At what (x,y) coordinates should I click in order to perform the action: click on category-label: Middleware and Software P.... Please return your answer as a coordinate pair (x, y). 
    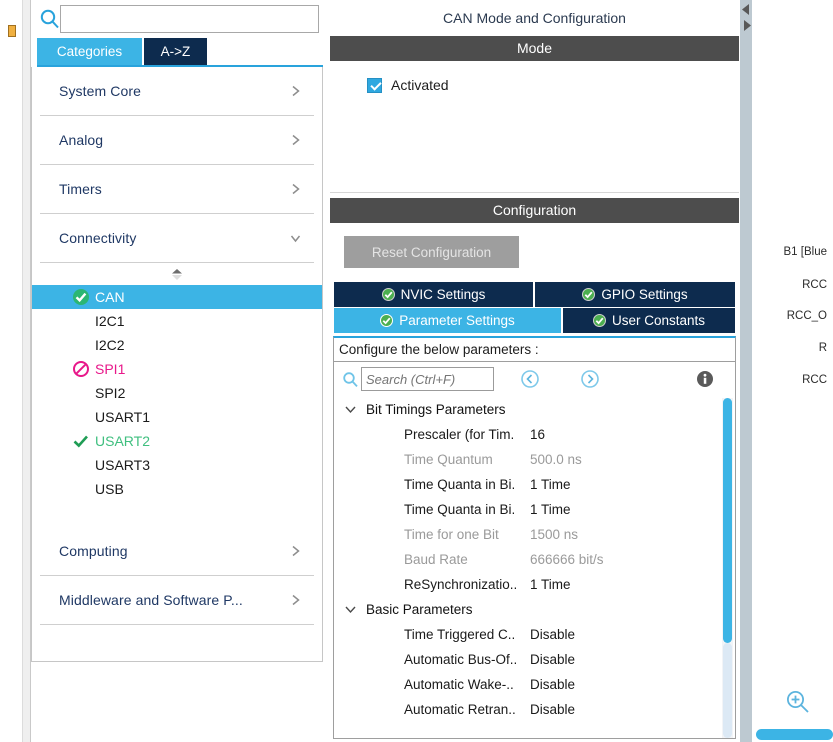
    Looking at the image, I should click on (151, 600).